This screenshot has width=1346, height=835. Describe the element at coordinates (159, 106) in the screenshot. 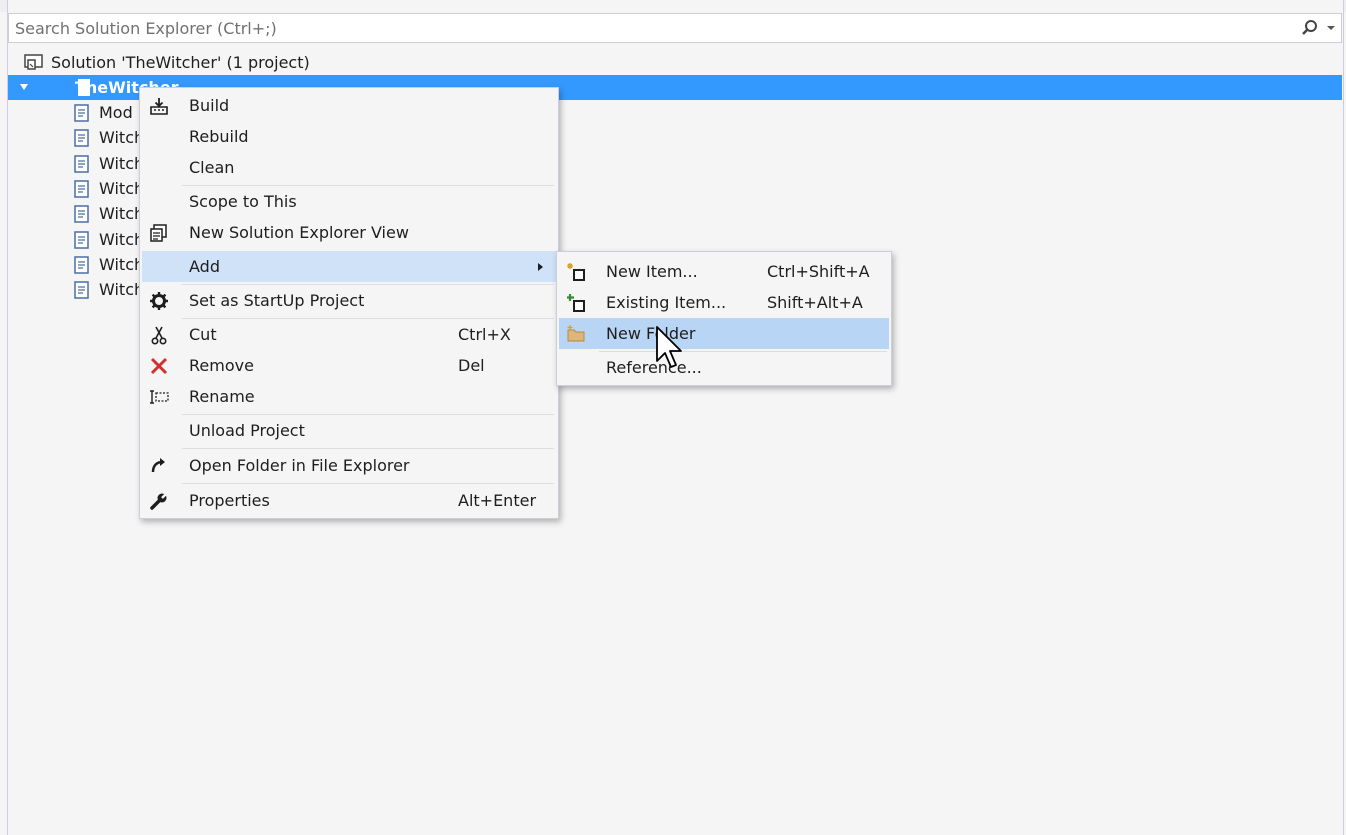

I see `build-icon` at that location.